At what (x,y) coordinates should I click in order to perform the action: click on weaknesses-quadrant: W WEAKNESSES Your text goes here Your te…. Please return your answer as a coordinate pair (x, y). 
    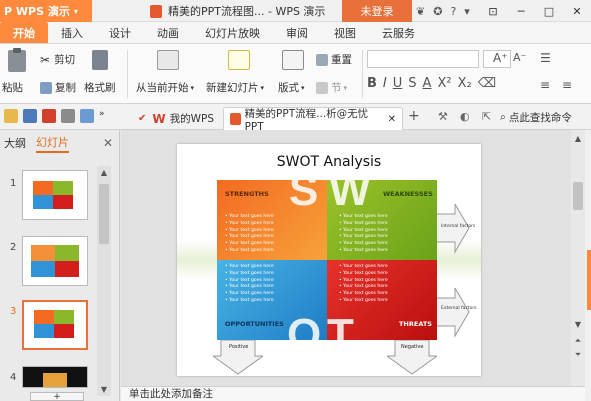
    Looking at the image, I should click on (382, 213).